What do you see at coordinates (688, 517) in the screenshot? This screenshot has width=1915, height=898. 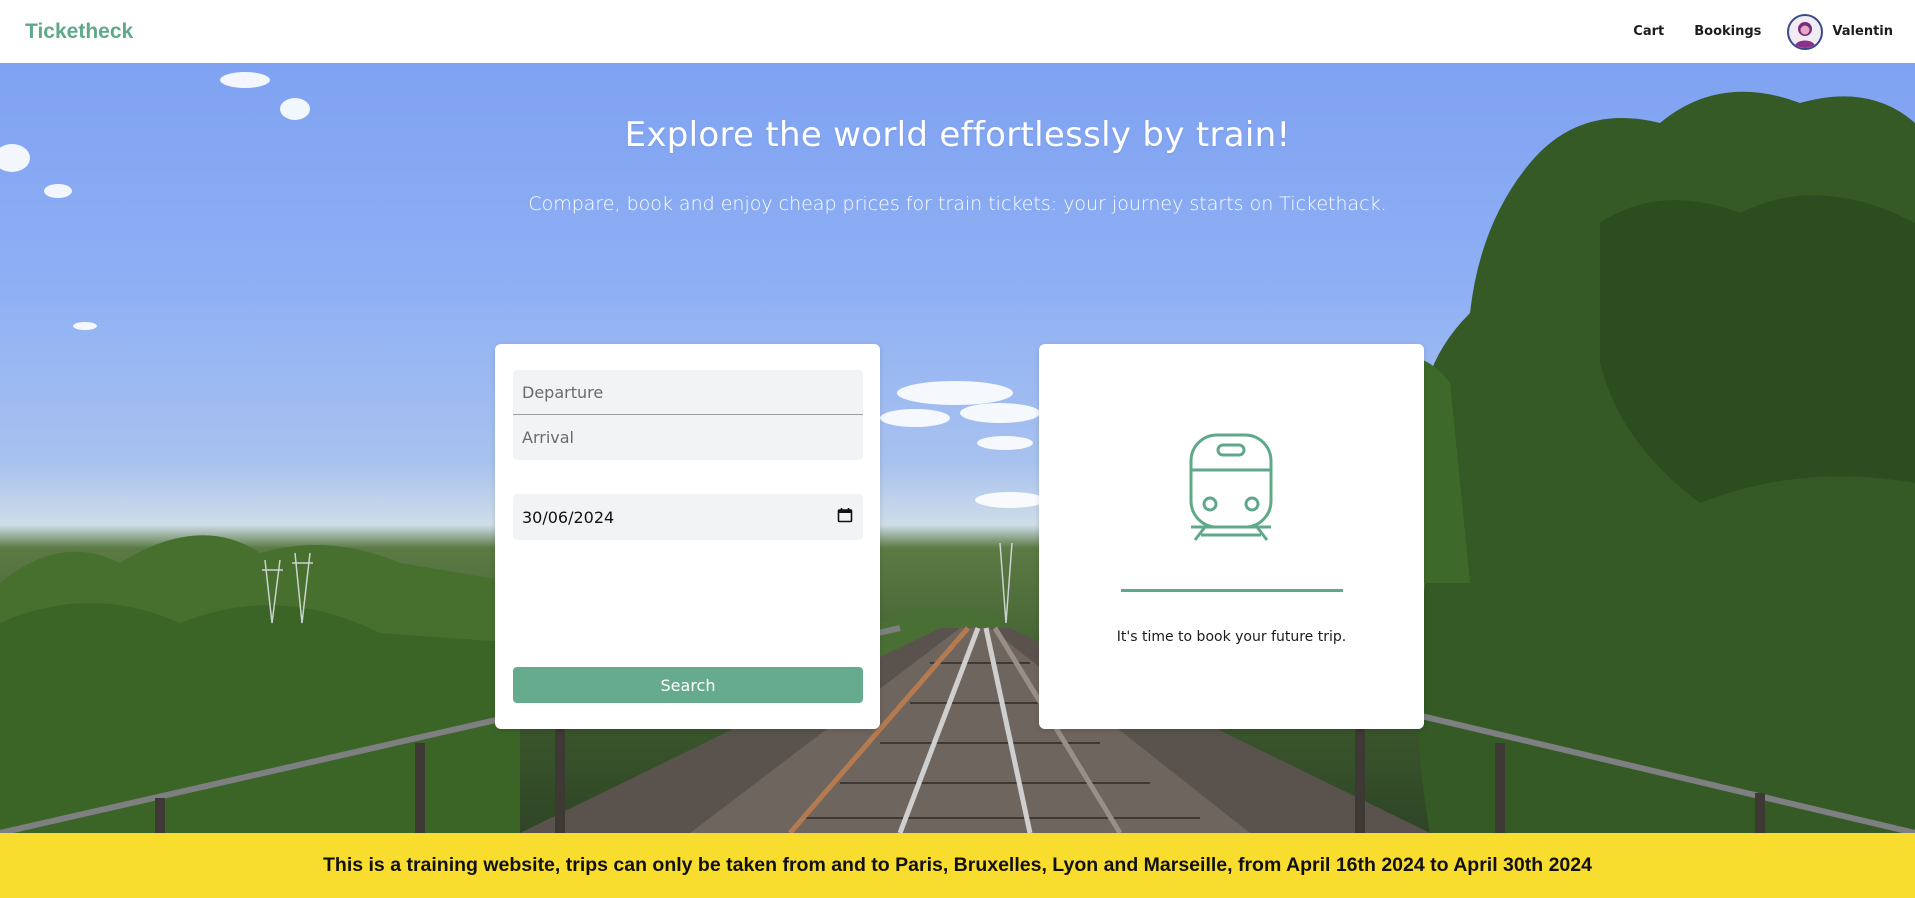 I see `date-input: 30/06/2024` at bounding box center [688, 517].